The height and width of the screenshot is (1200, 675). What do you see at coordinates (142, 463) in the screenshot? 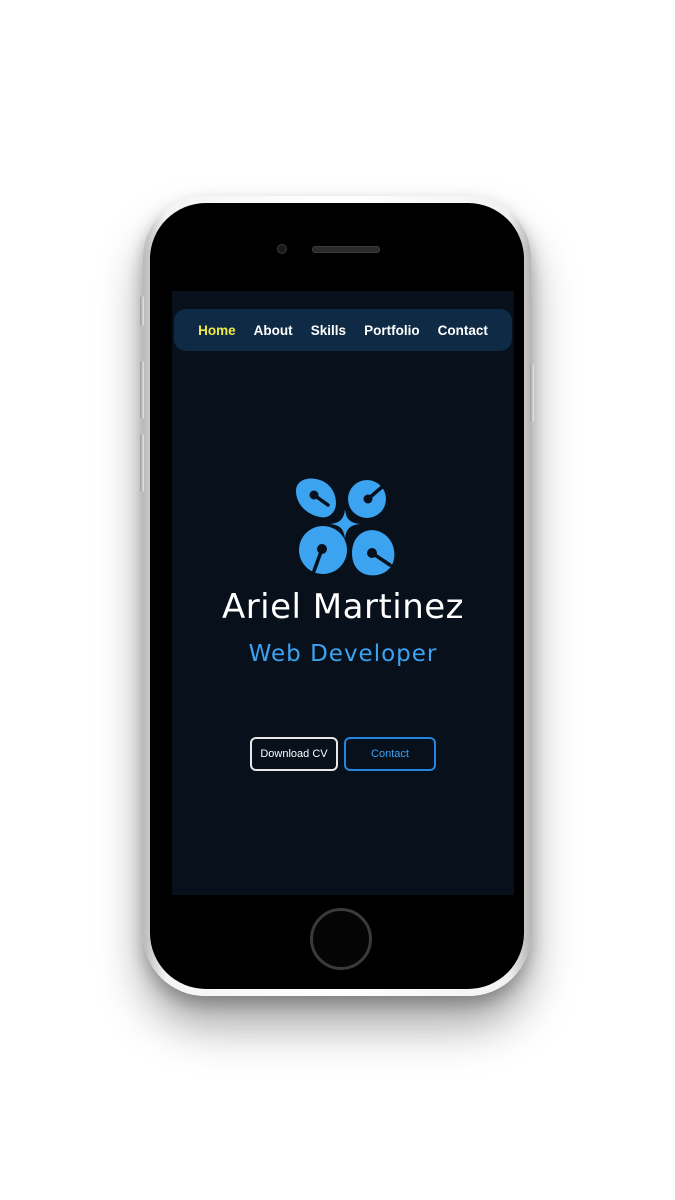
I see `volume-down-button` at bounding box center [142, 463].